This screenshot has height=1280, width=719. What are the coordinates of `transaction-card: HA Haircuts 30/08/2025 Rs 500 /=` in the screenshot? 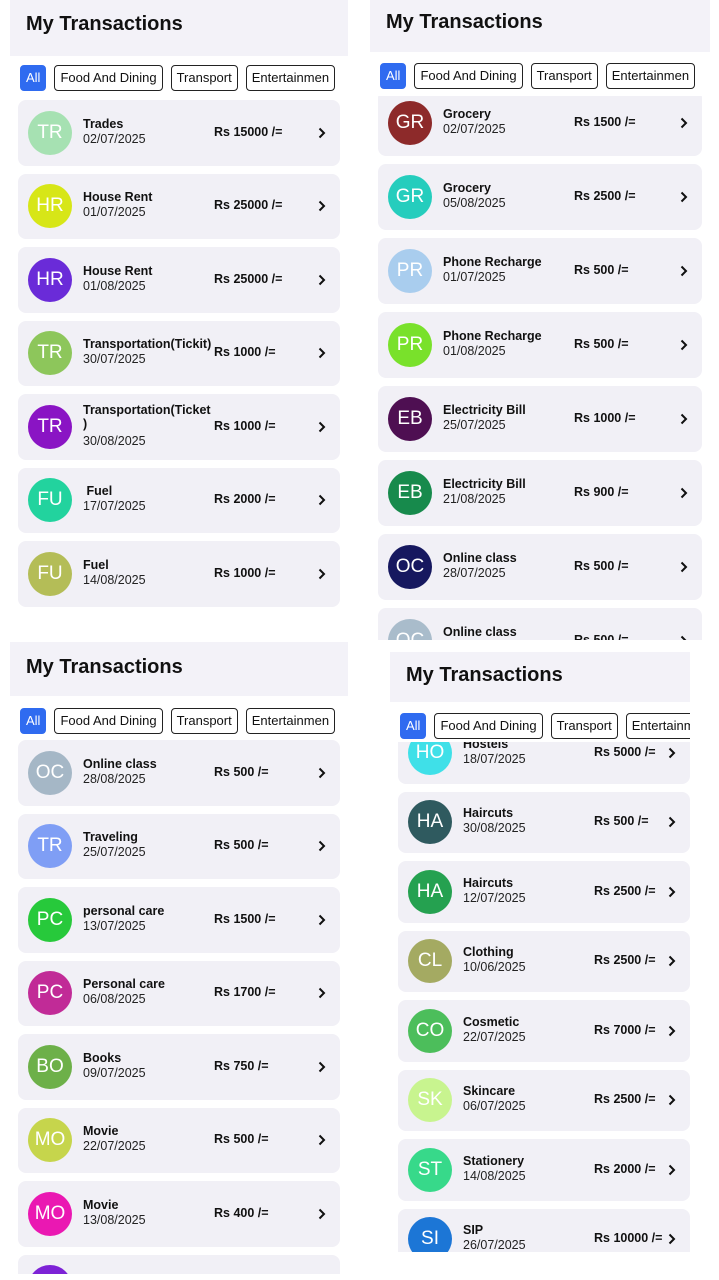 It's located at (544, 822).